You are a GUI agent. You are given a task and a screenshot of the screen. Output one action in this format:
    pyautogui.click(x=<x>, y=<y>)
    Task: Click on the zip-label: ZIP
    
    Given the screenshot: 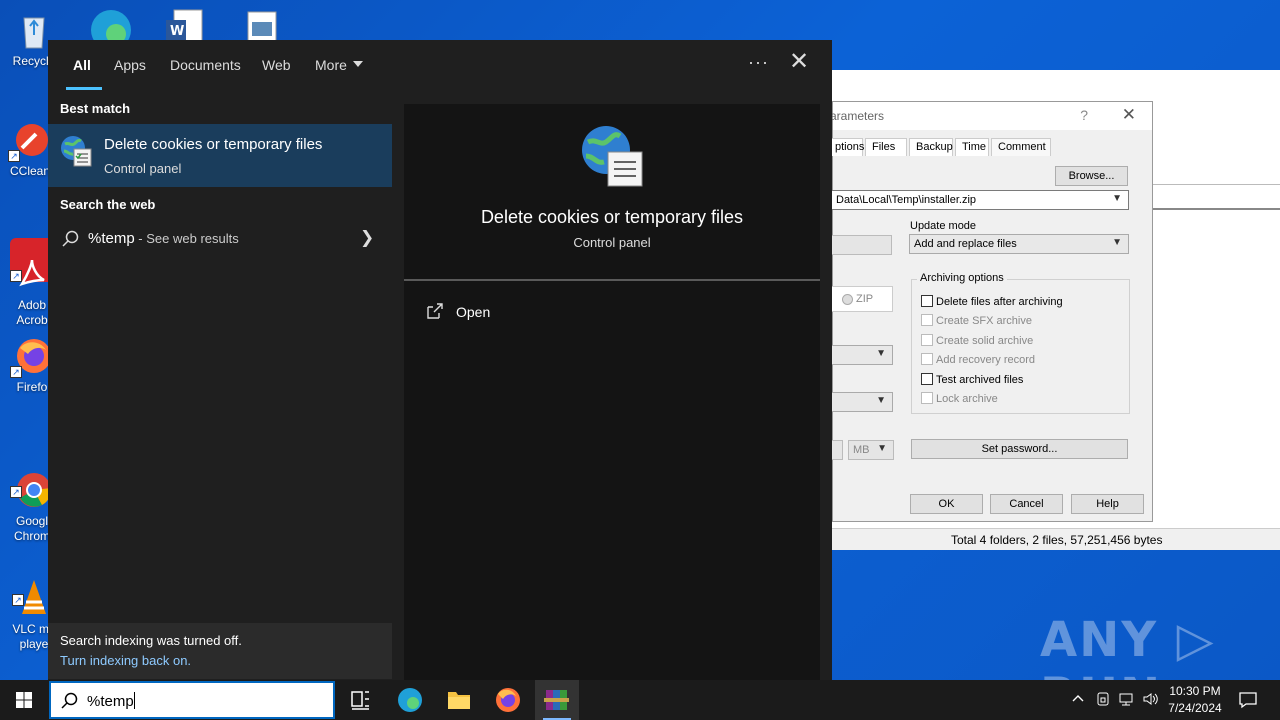 What is the action you would take?
    pyautogui.click(x=865, y=299)
    